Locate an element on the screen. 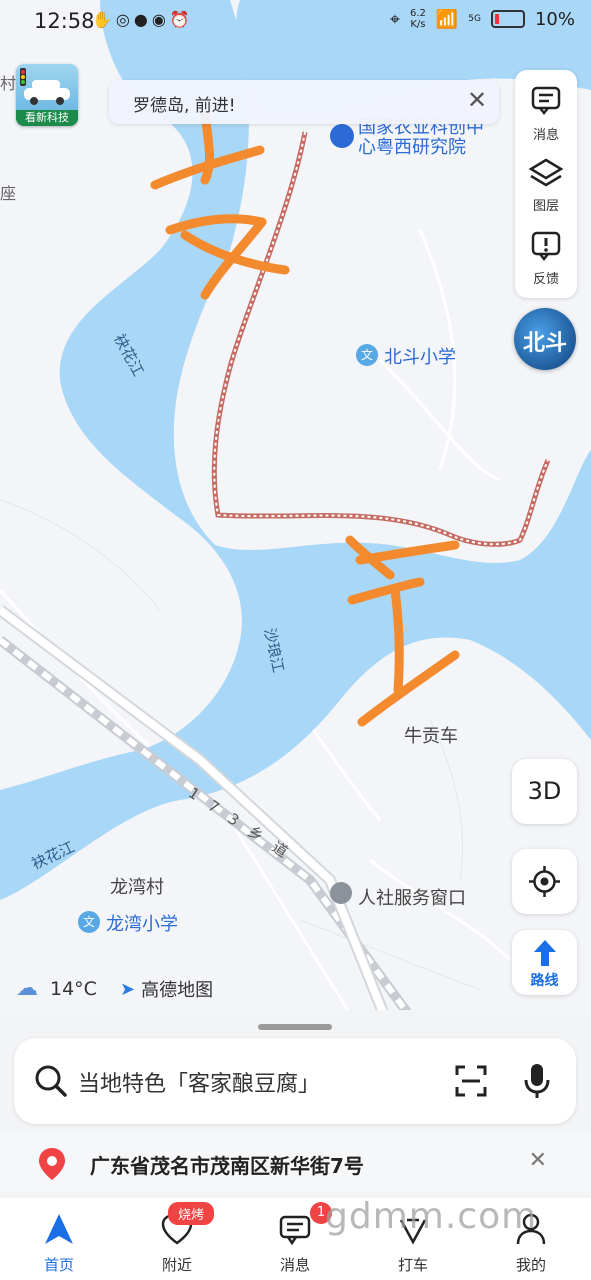 This screenshot has height=1280, width=591. current-address: 广东省茂名市茂南区新华街7号 is located at coordinates (227, 1166).